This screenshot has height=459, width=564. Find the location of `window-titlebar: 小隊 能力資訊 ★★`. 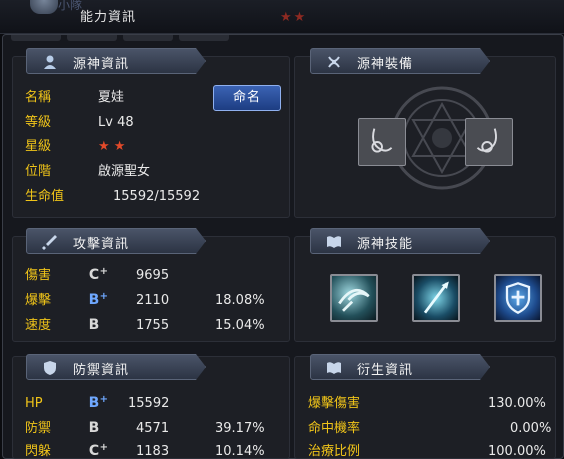

window-titlebar: 小隊 能力資訊 ★★ is located at coordinates (282, 17).